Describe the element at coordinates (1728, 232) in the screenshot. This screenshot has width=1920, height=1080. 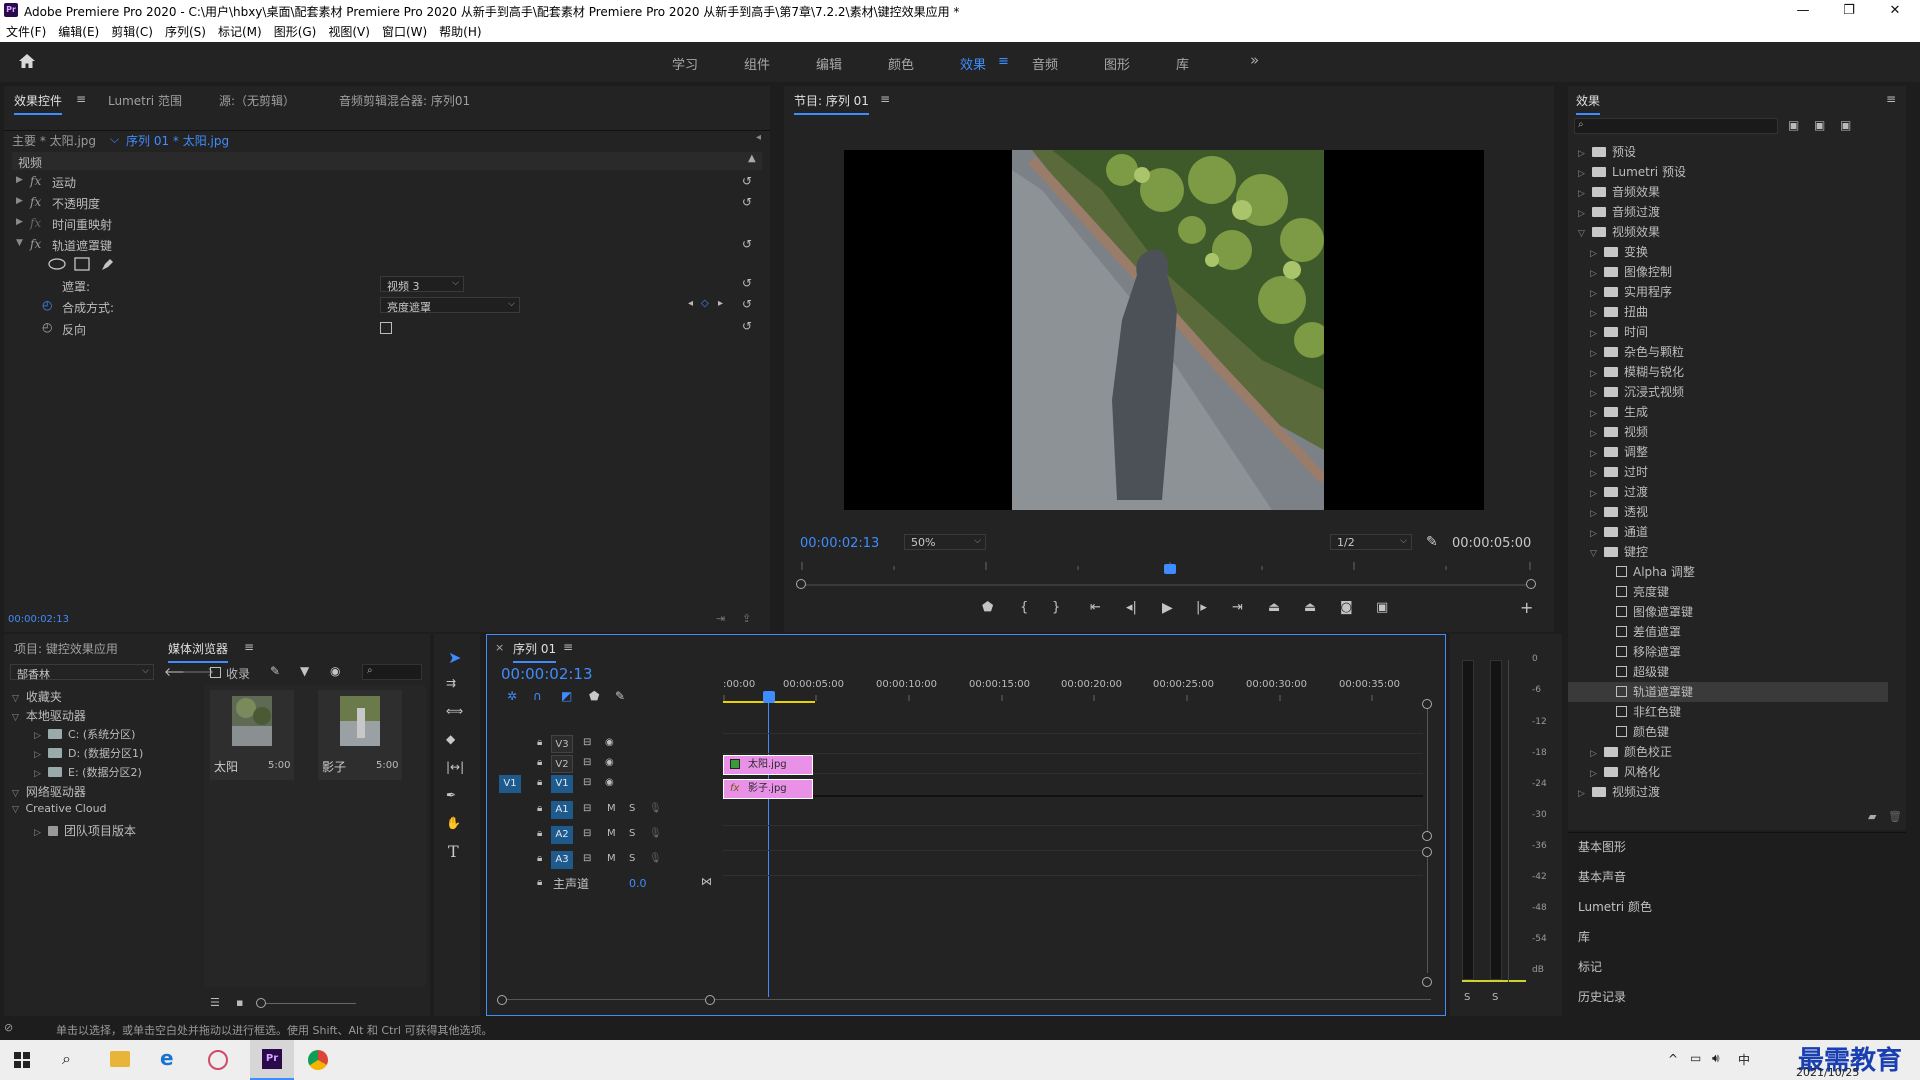
I see `effects-tree-item: ▽ 视频效果` at that location.